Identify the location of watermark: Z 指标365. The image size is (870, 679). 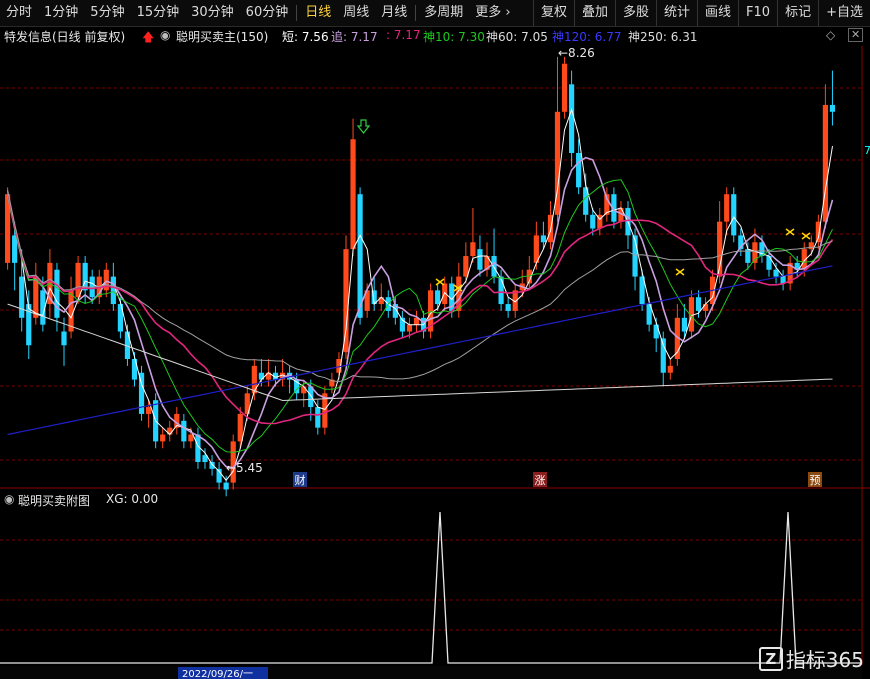
(811, 658).